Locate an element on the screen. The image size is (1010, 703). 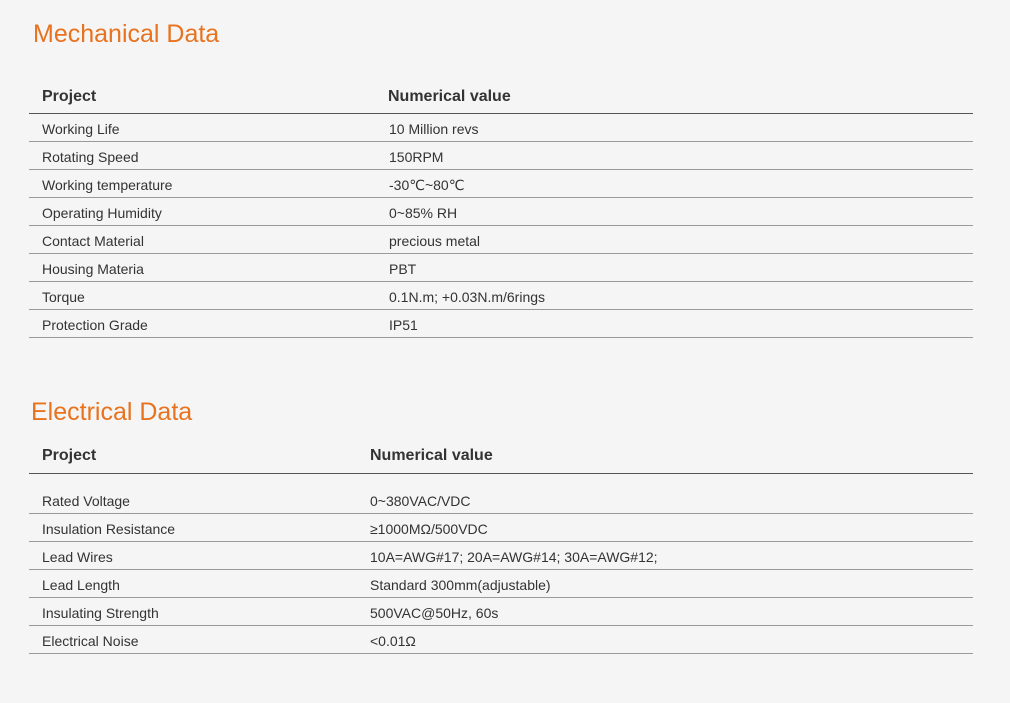
row-project: Insulation Resistance is located at coordinates (109, 529).